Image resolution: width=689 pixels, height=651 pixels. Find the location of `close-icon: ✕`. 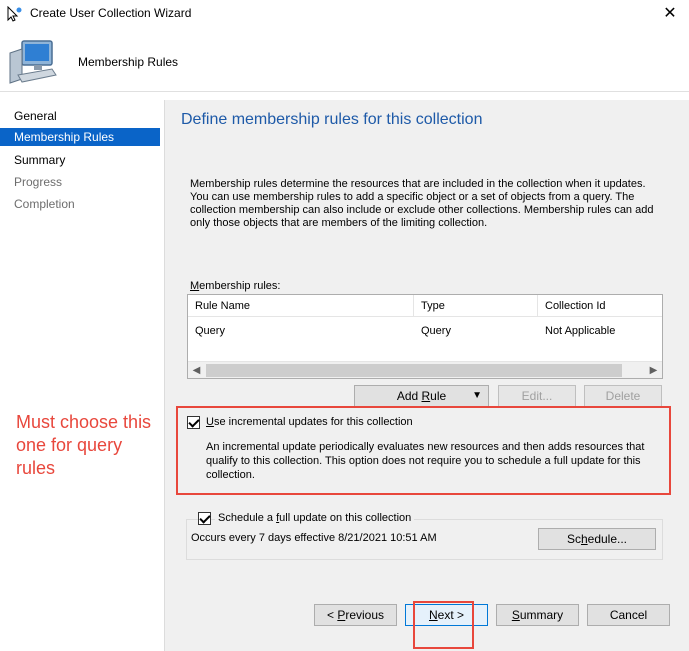

close-icon: ✕ is located at coordinates (670, 14).